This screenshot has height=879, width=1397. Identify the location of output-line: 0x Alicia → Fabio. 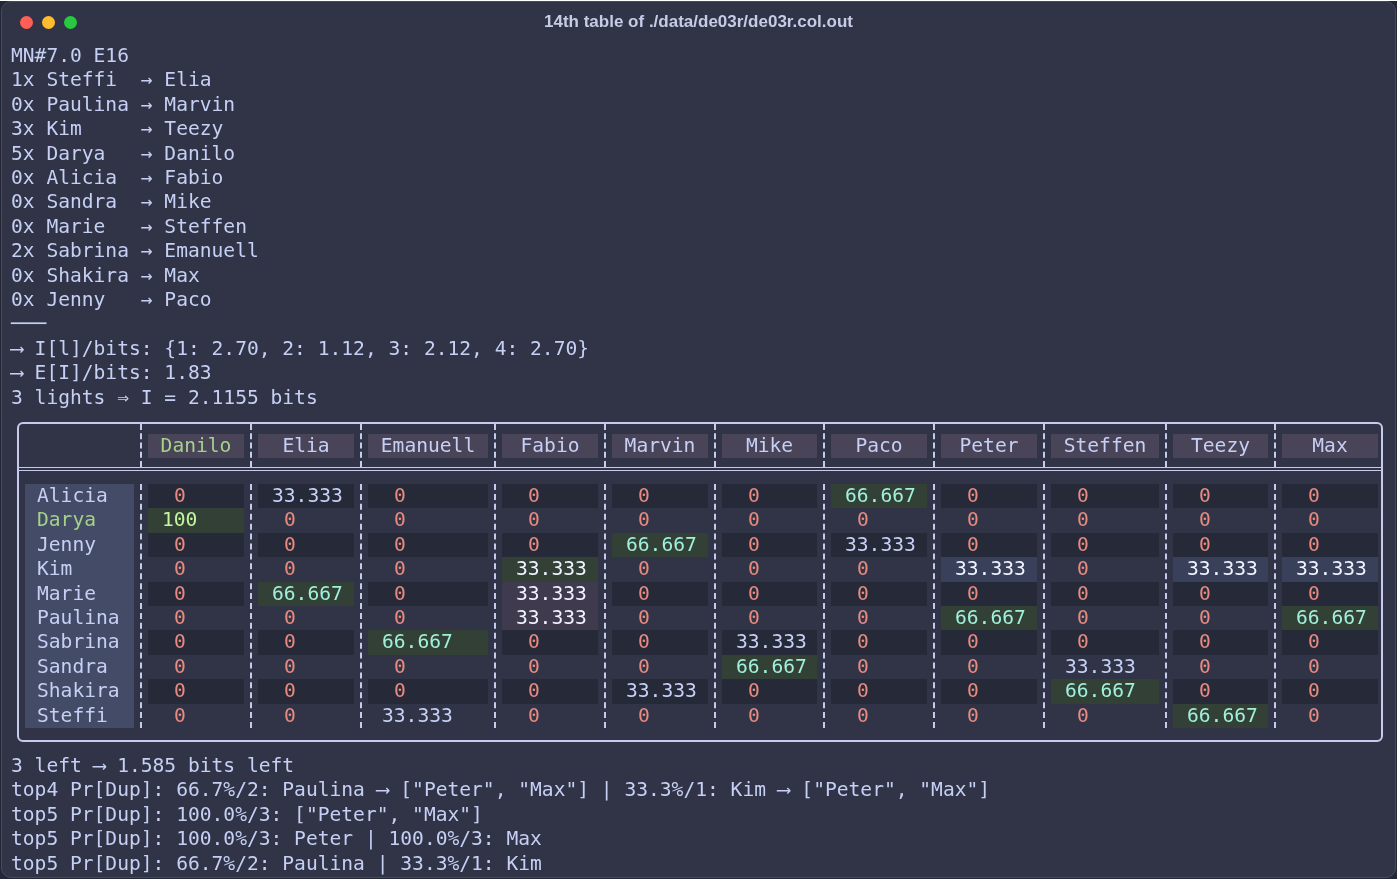
(117, 178).